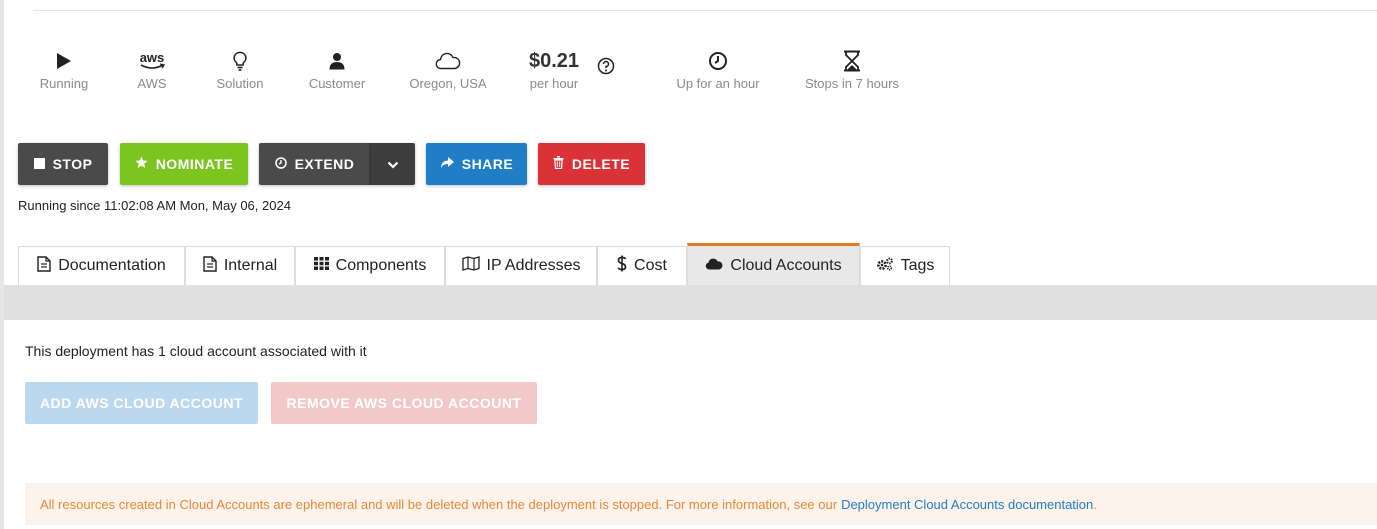 This screenshot has width=1377, height=529. I want to click on extend-options-button, so click(392, 164).